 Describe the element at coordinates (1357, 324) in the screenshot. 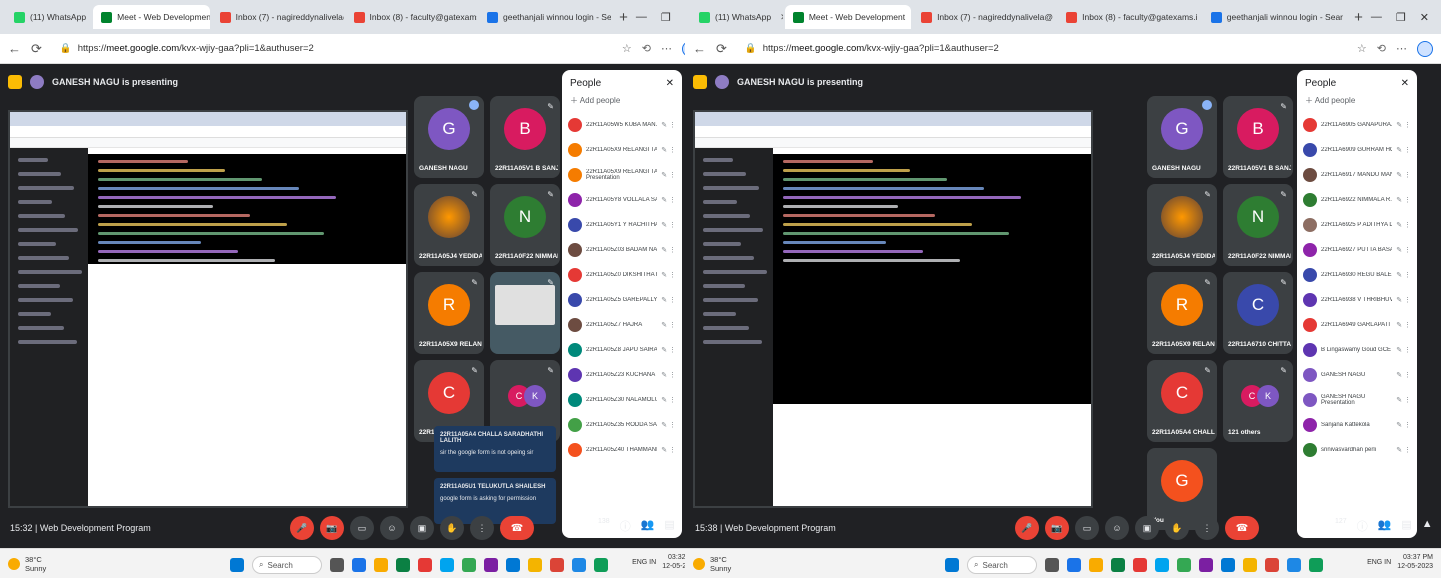

I see `participant-row: 22R11A6949 GARLAPATI T... ✎ ⋮` at that location.